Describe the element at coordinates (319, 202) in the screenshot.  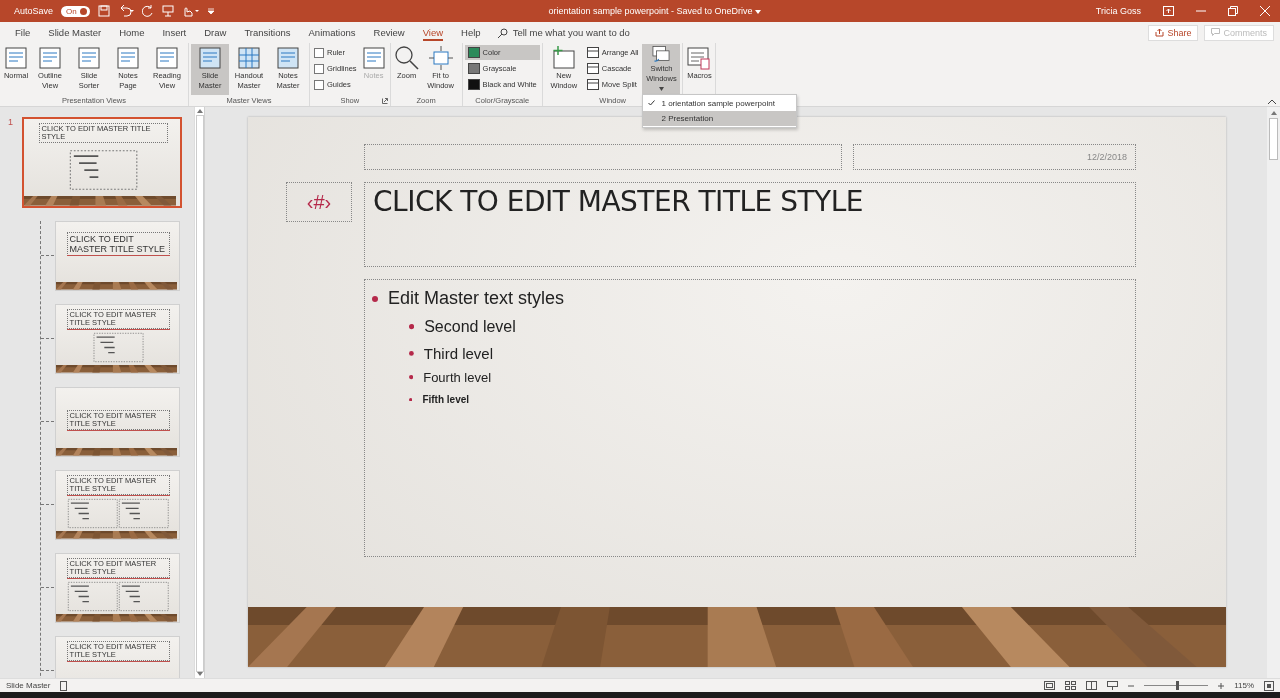
I see `slide-number-field: ‹#›` at that location.